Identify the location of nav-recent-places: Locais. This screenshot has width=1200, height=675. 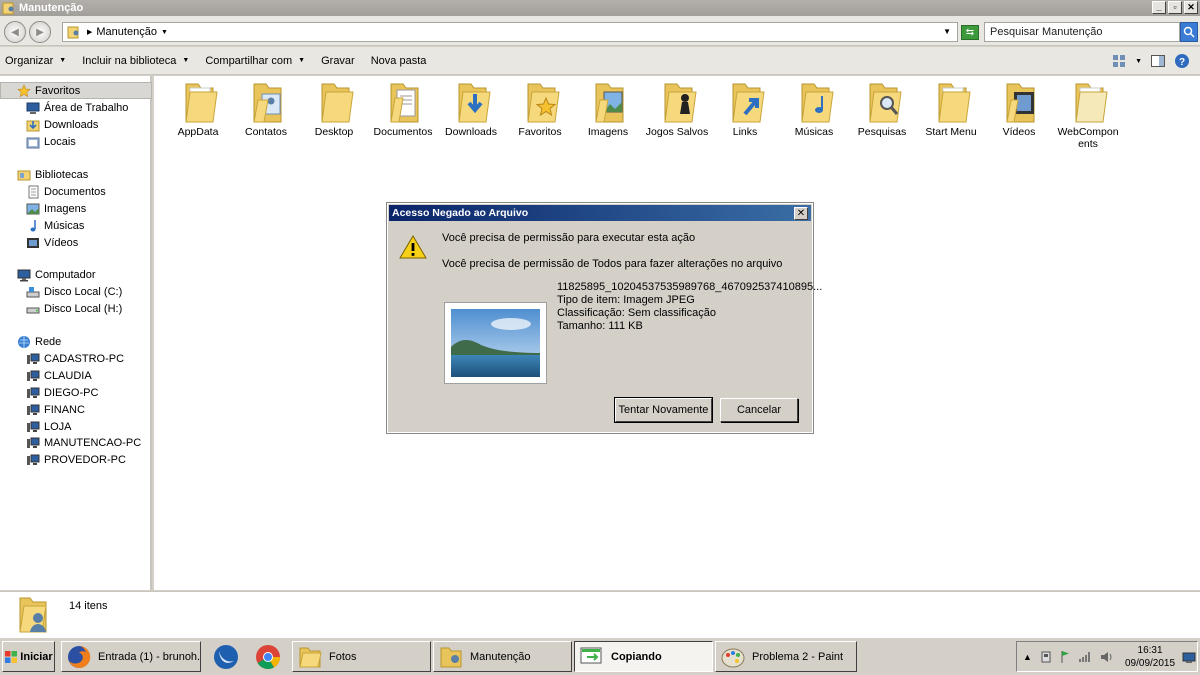
(51, 142).